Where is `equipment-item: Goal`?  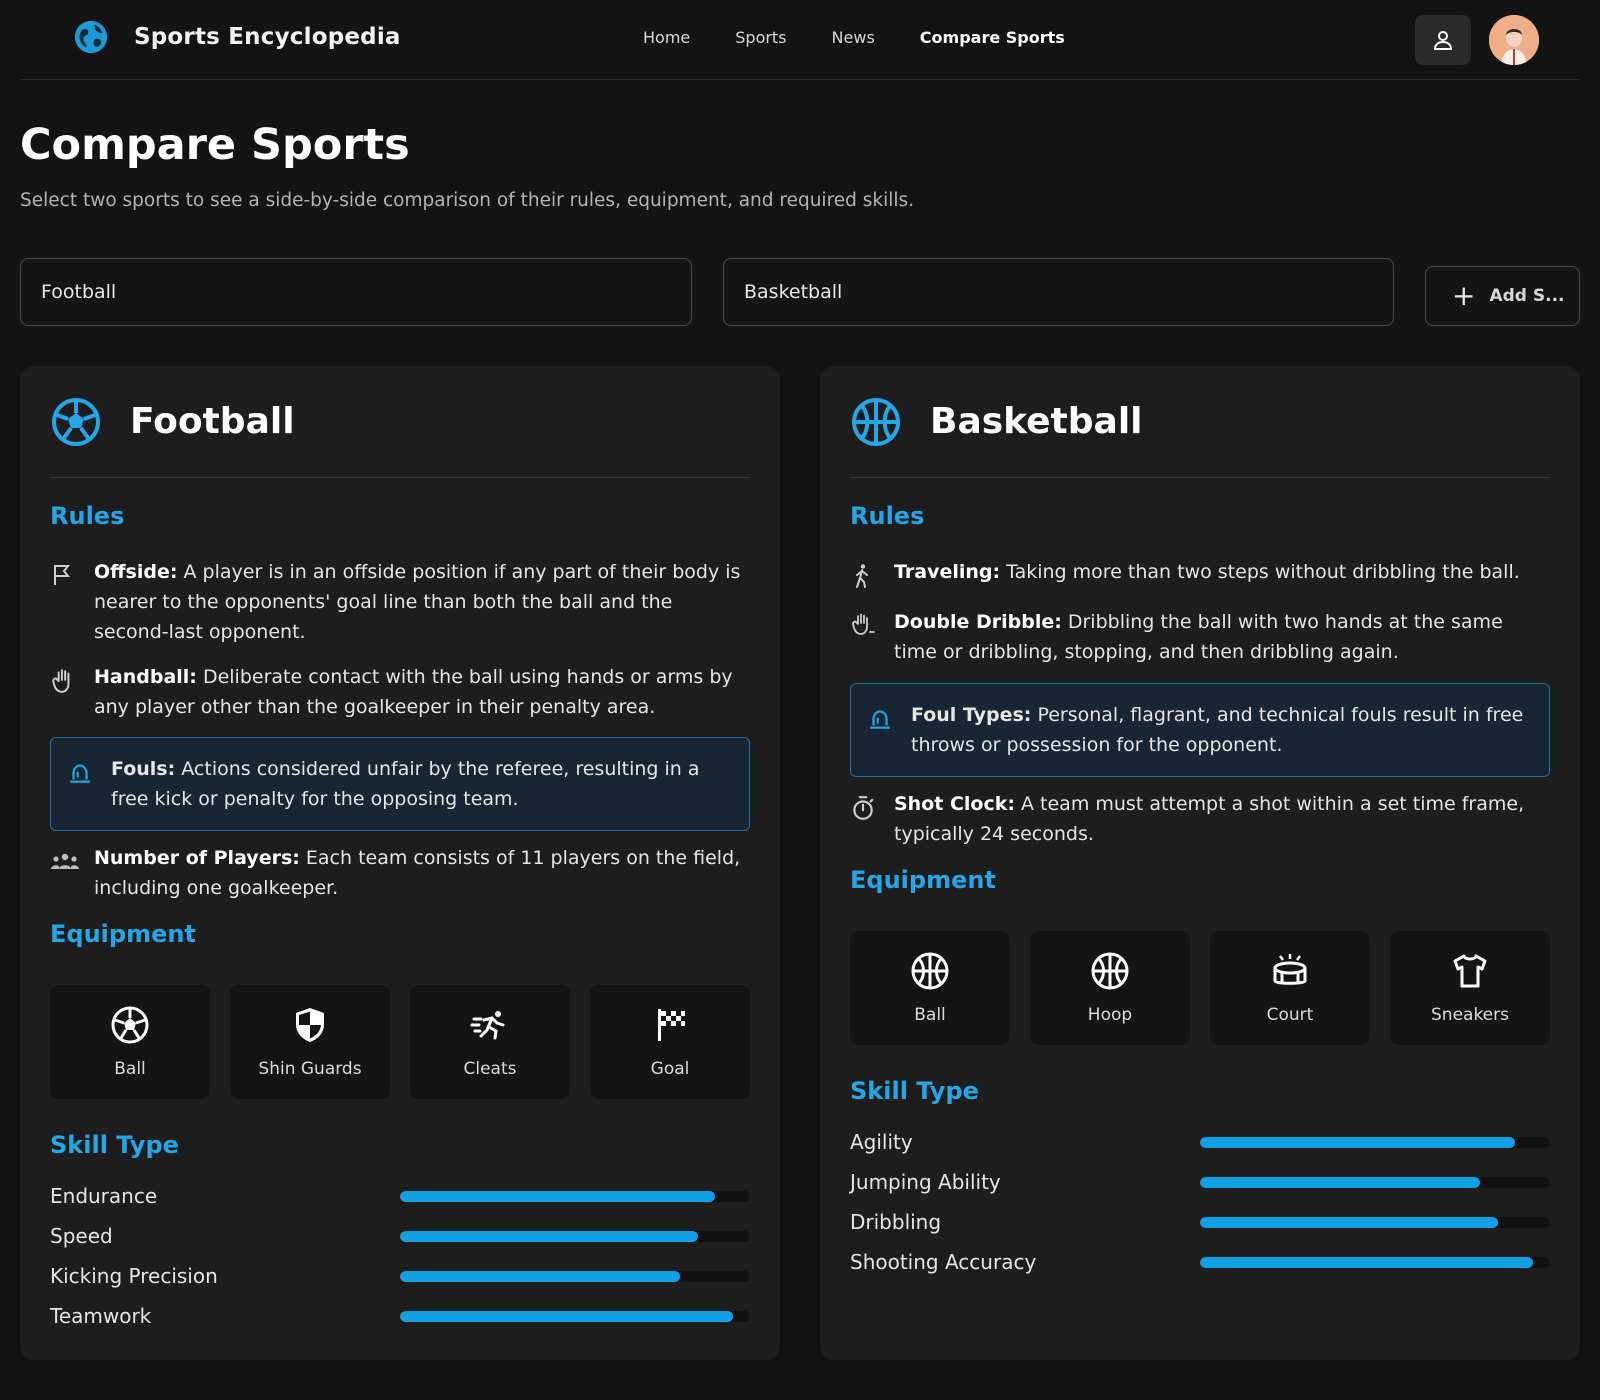
equipment-item: Goal is located at coordinates (670, 1042).